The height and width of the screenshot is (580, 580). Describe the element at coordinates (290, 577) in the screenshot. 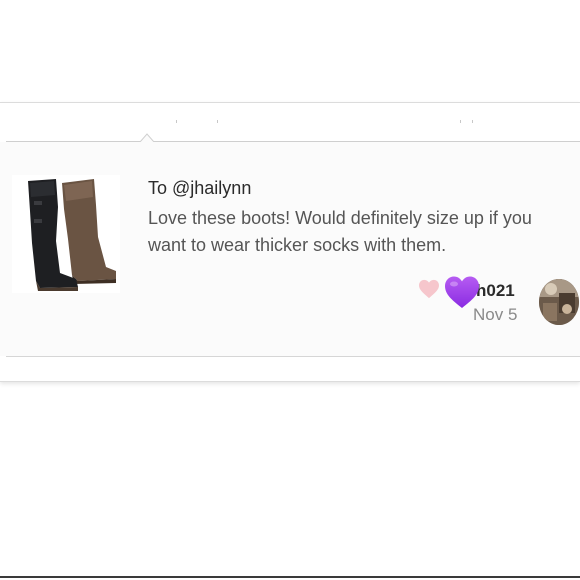

I see `bottom-border` at that location.